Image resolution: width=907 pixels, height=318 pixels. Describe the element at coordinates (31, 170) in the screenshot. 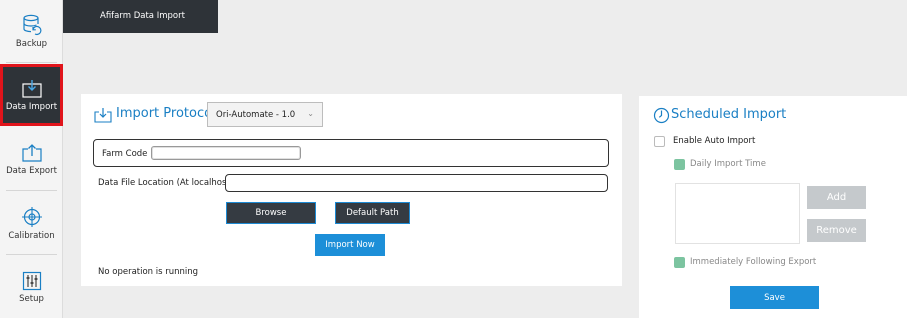

I see `sidebar-item-label: Data Export` at that location.